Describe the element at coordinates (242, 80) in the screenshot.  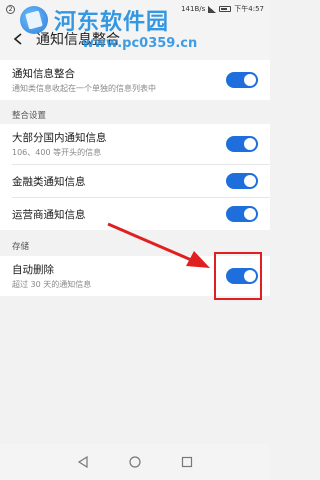
I see `main-setting-toggle` at that location.